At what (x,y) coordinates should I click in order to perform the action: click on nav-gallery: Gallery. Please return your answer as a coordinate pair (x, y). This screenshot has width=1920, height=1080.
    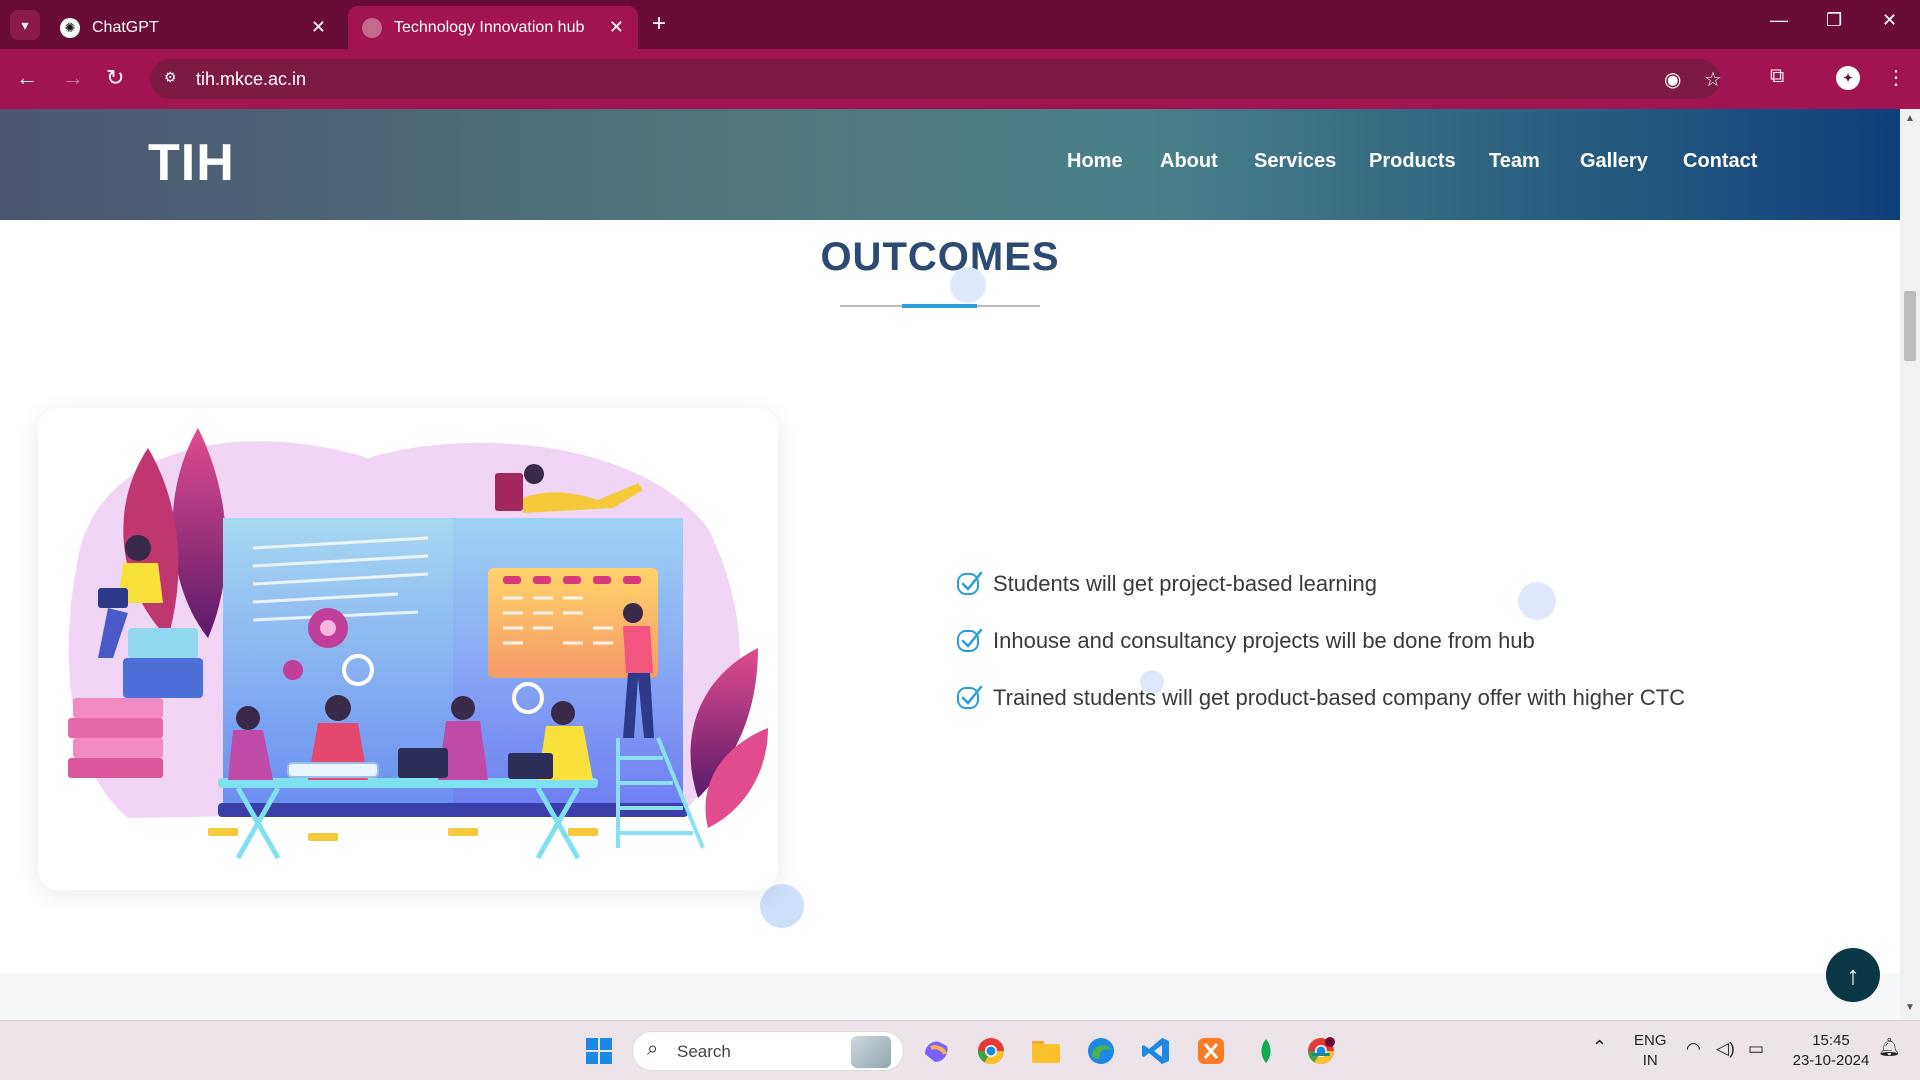
    Looking at the image, I should click on (1614, 161).